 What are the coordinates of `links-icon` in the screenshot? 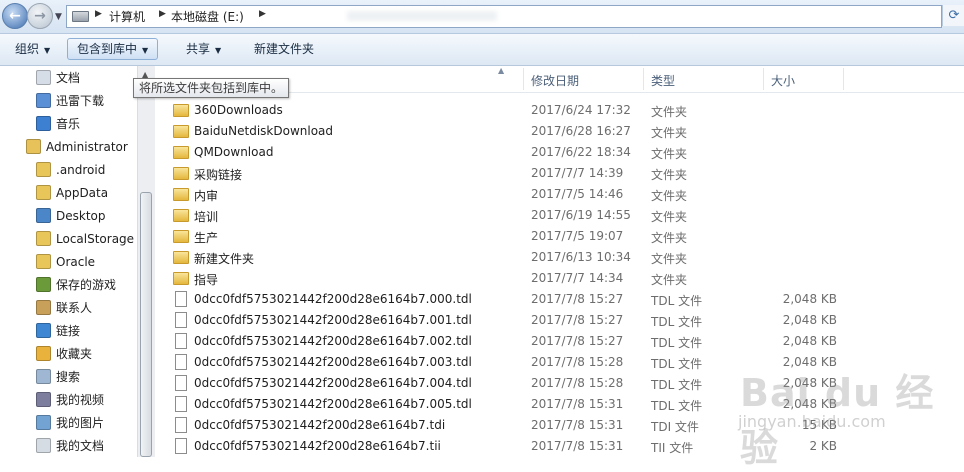 It's located at (43, 330).